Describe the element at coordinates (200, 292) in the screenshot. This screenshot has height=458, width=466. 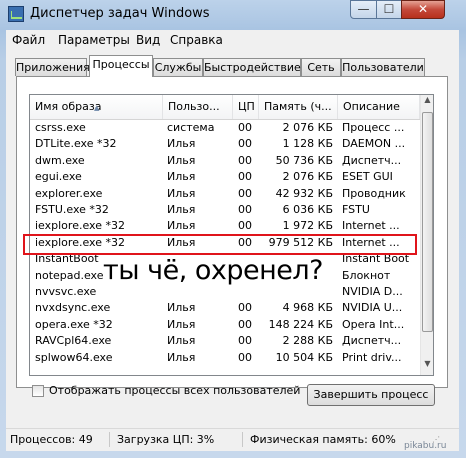
I see `cell-user` at that location.